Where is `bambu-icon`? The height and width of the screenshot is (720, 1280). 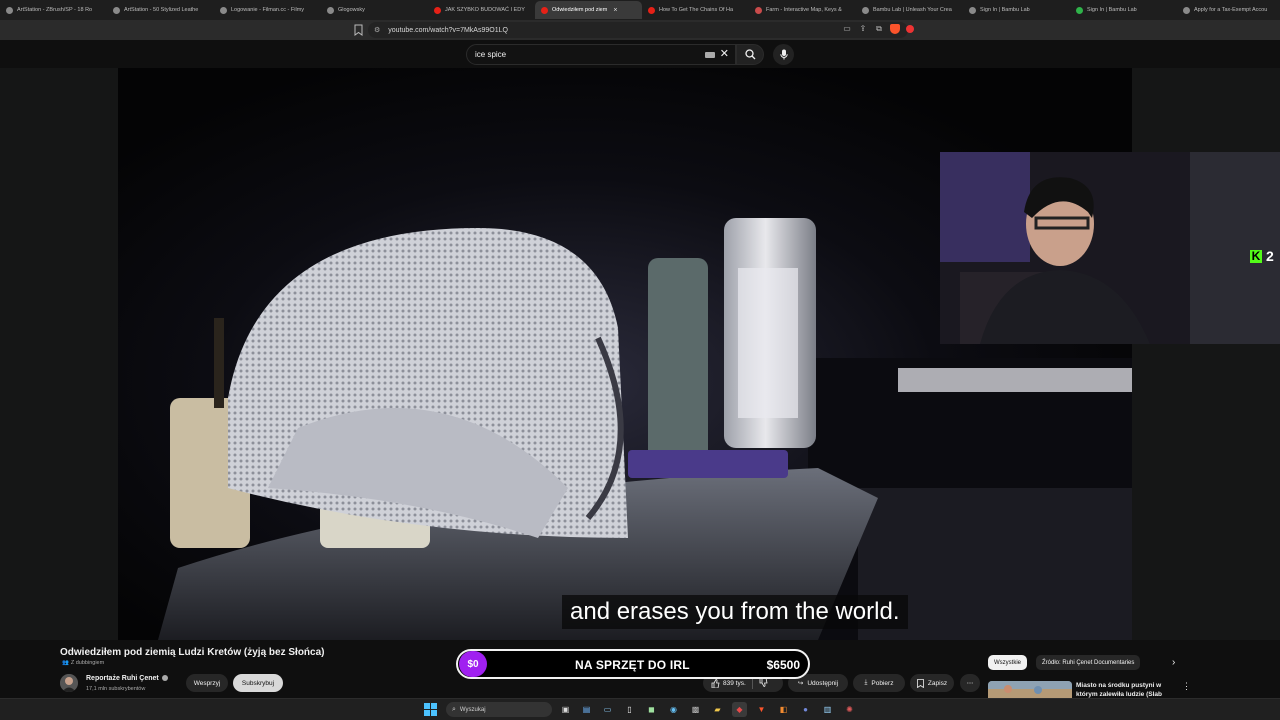
bambu-icon is located at coordinates (1079, 10).